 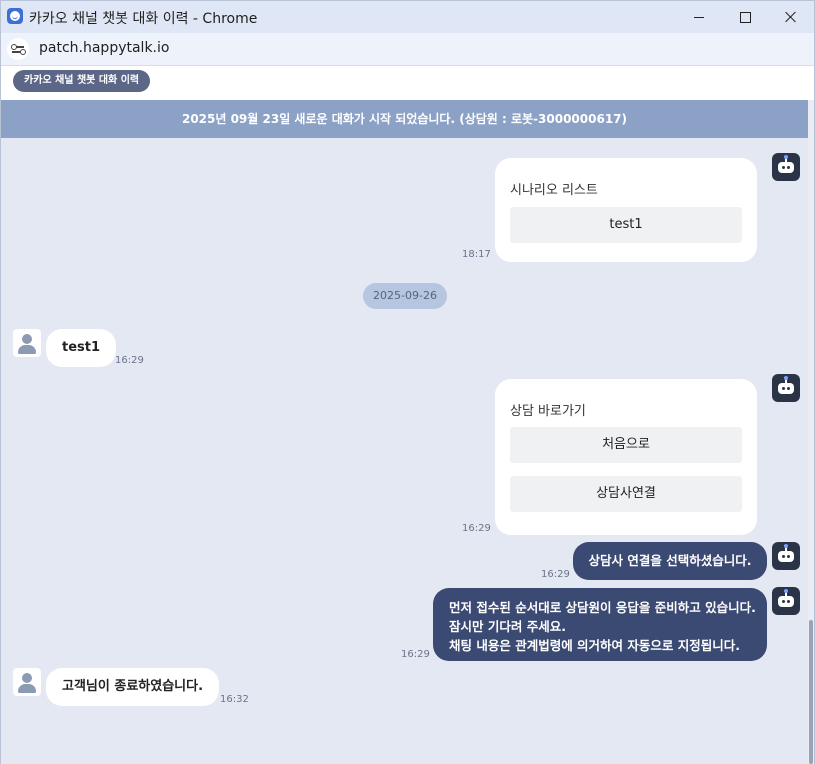 I want to click on message-time: 18:17, so click(x=476, y=254).